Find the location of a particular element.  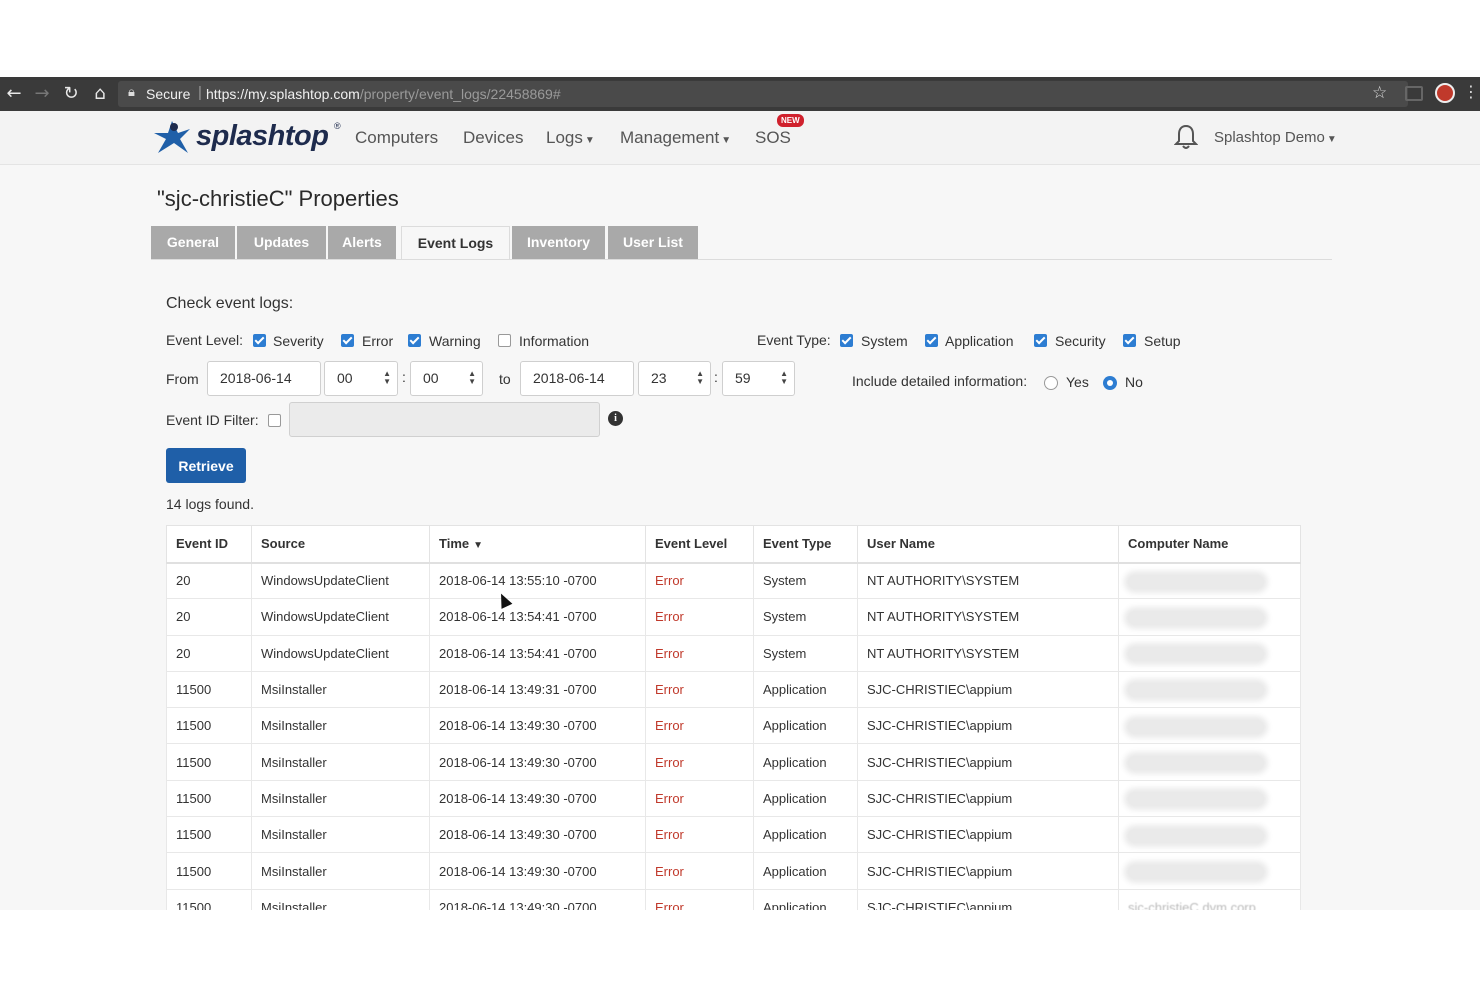

error-checkbox is located at coordinates (347, 340).